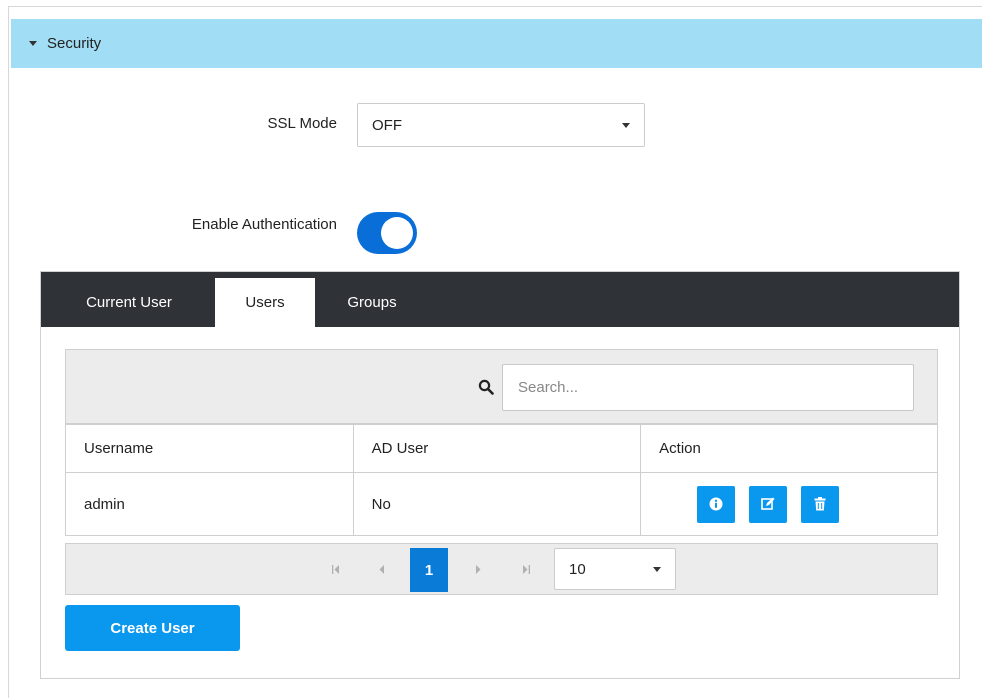 The height and width of the screenshot is (698, 982). I want to click on create-user-button: Create User, so click(152, 628).